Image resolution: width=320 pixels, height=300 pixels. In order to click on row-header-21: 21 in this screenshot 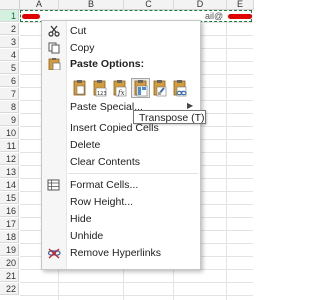, I will do `click(9, 276)`.